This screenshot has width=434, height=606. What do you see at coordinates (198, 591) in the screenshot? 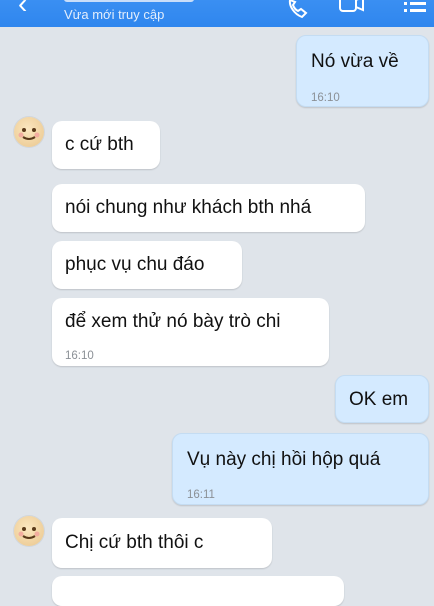
I see `message-bubble` at bounding box center [198, 591].